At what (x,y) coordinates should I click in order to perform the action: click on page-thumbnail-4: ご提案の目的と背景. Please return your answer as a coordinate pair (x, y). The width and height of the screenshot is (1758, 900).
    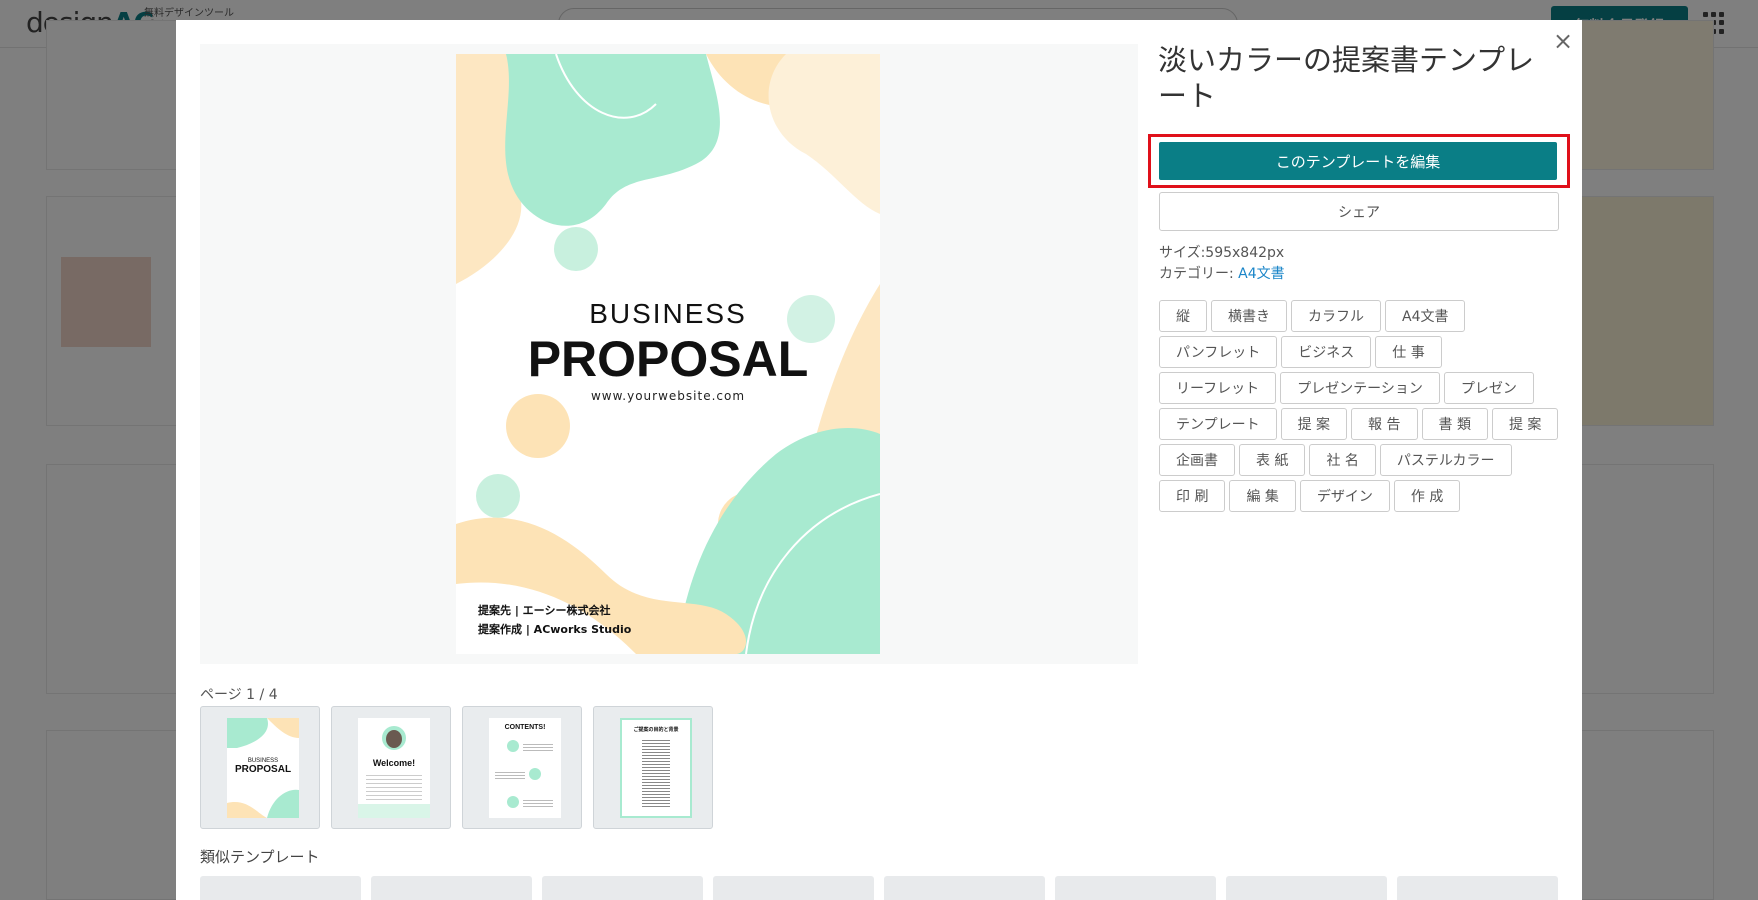
    Looking at the image, I should click on (653, 767).